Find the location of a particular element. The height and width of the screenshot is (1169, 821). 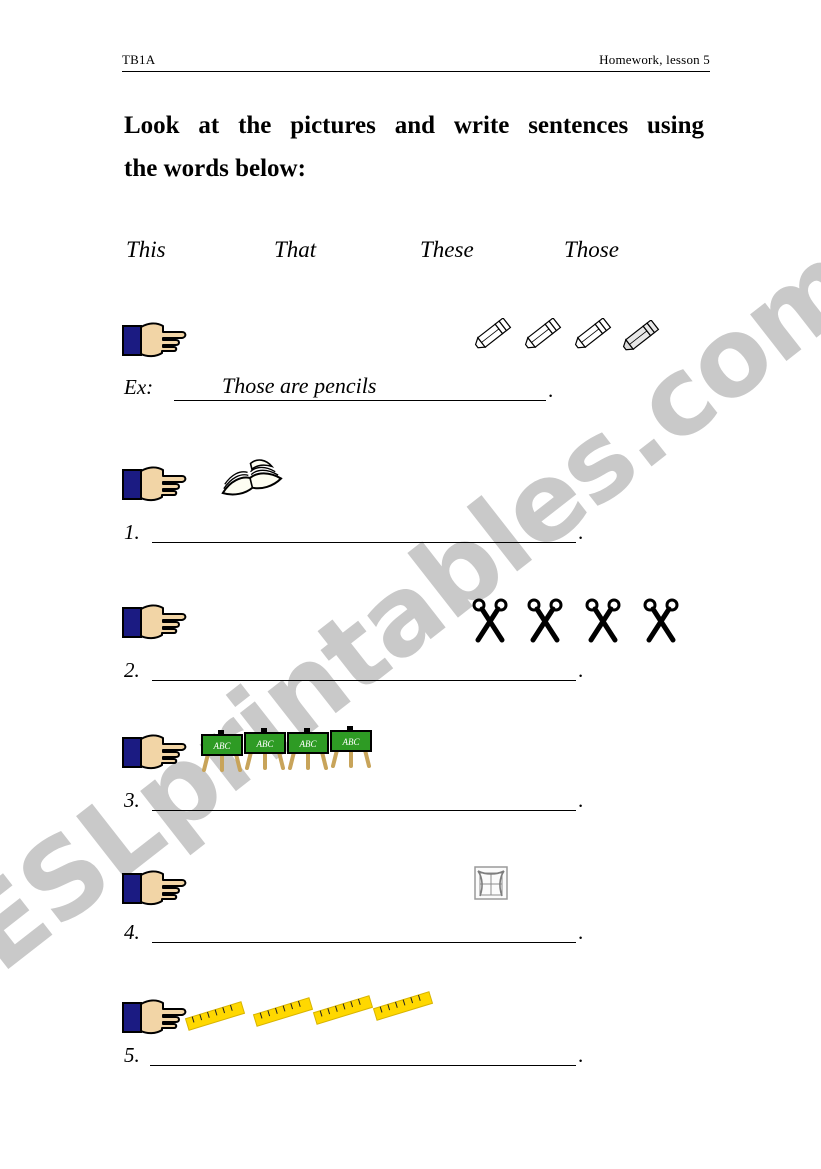

word-bank-item-those: Those is located at coordinates (591, 249).